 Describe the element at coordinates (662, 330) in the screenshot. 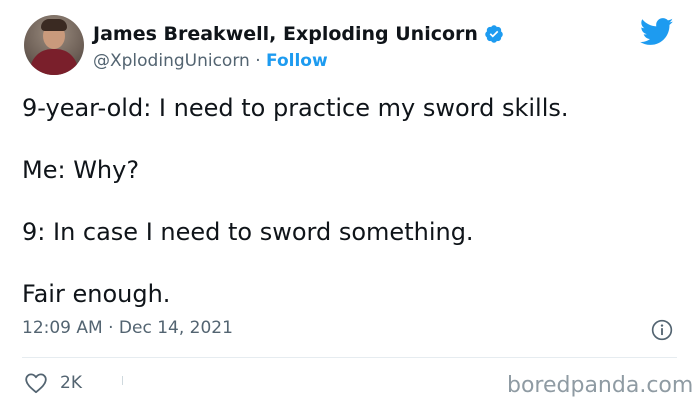

I see `info-icon` at that location.